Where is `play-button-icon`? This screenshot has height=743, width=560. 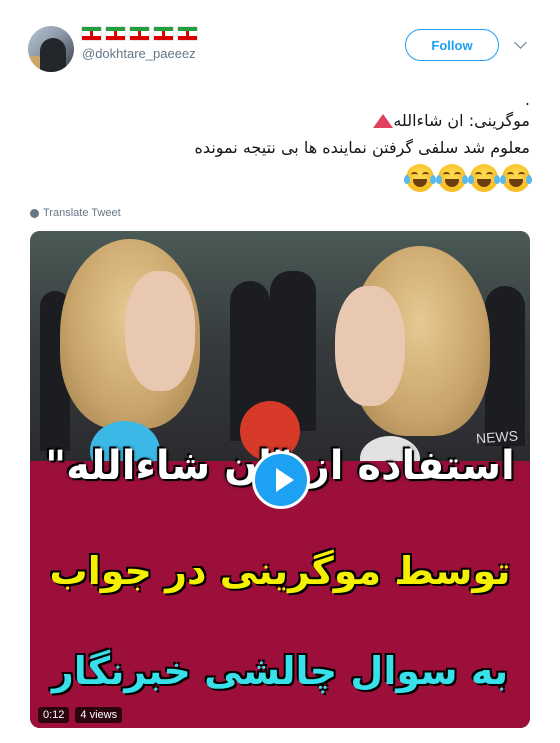 play-button-icon is located at coordinates (281, 480).